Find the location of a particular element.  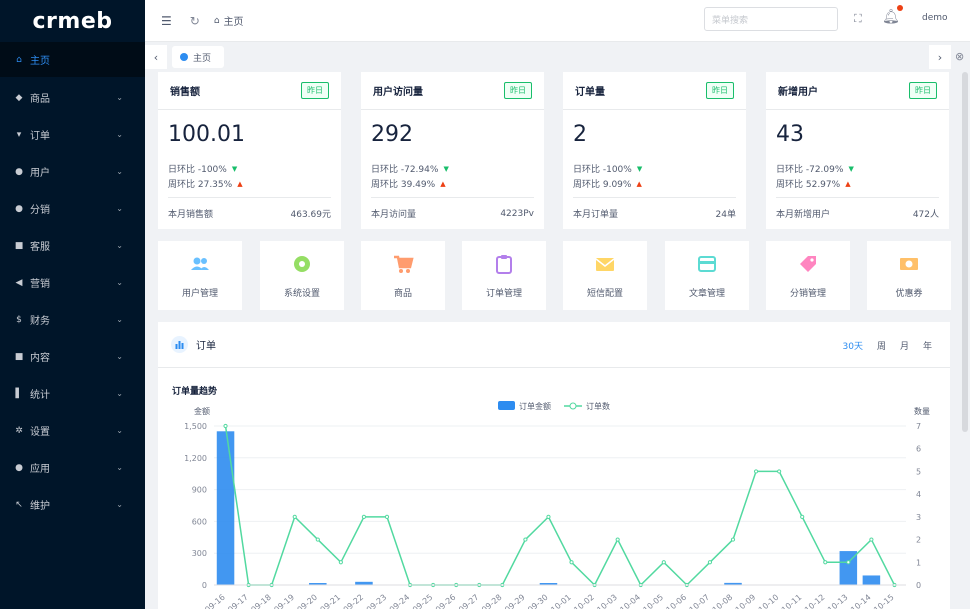

week-ratio: 周环比 39.49% ▲ is located at coordinates (452, 183).